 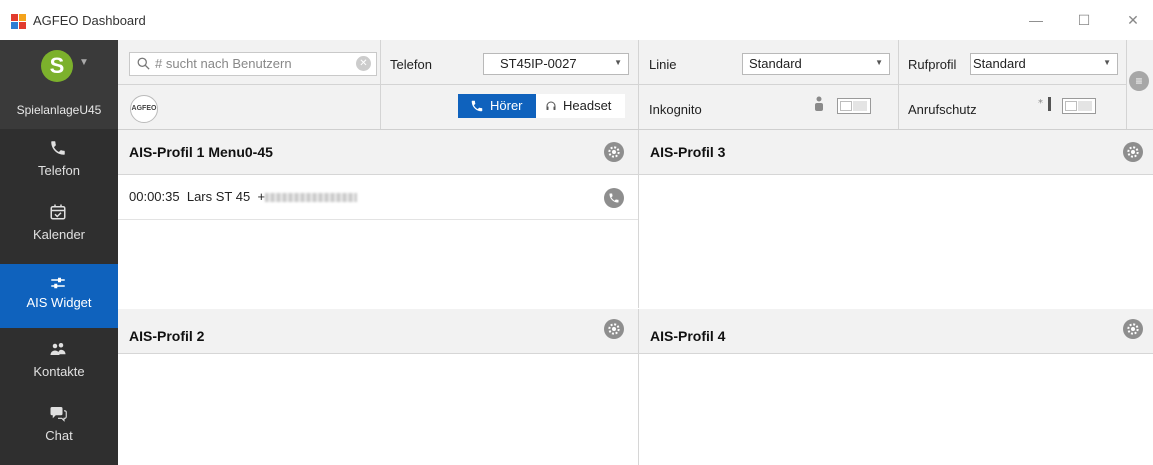 I want to click on chat-icon, so click(x=58, y=414).